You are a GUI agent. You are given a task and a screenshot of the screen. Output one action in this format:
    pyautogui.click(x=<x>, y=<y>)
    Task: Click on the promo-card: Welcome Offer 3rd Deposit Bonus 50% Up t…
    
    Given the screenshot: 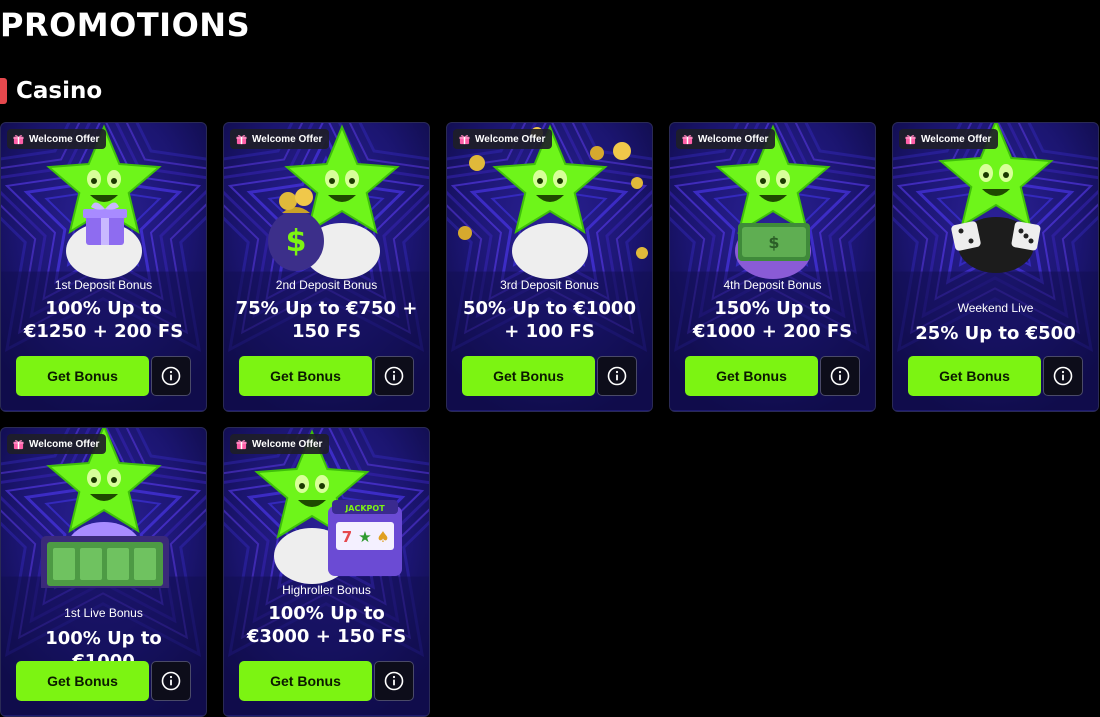 What is the action you would take?
    pyautogui.click(x=549, y=267)
    